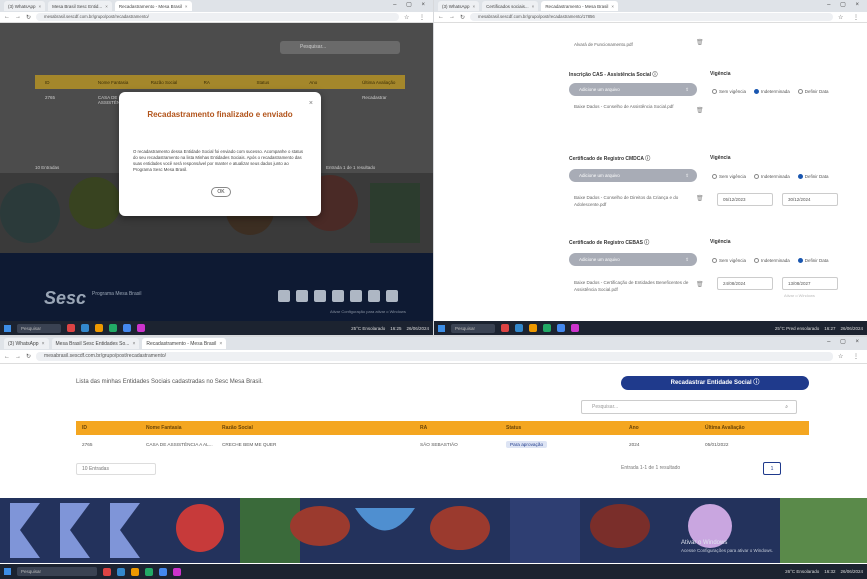 The image size is (867, 579). I want to click on clock-time: 16:32, so click(829, 571).